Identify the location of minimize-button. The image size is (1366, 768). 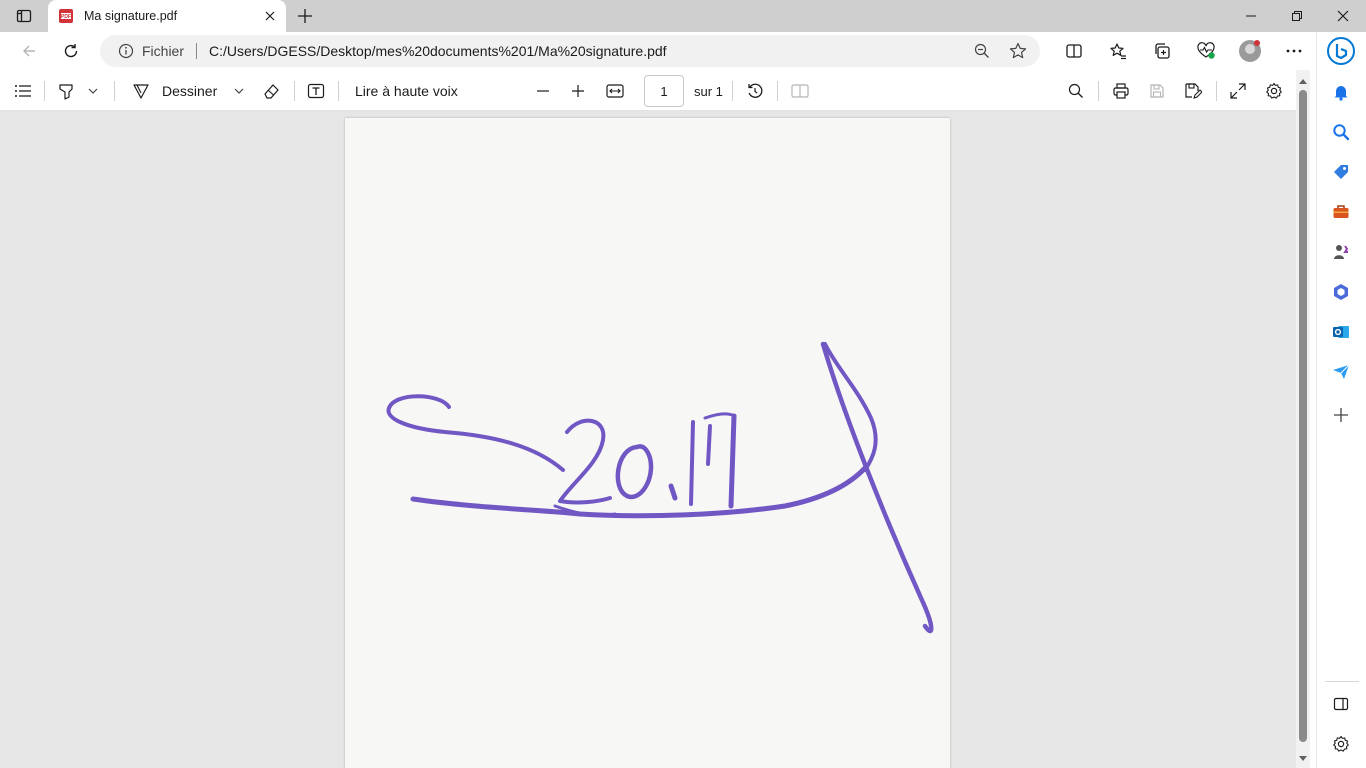
(1251, 16).